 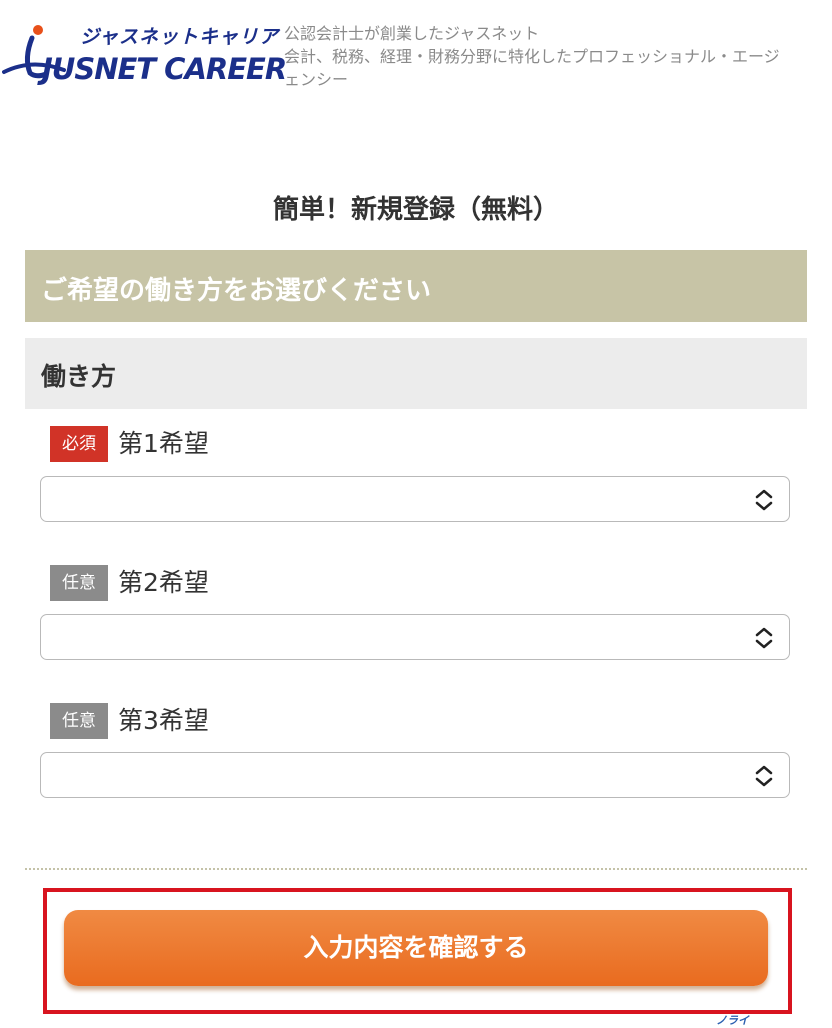 What do you see at coordinates (163, 720) in the screenshot?
I see `field-label-text: 第3希望` at bounding box center [163, 720].